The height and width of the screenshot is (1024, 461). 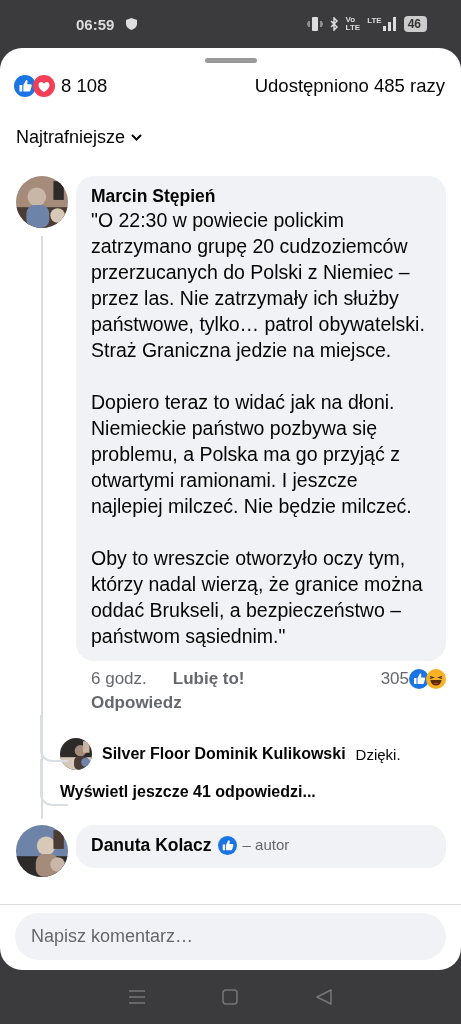 I want to click on love-reaction-icon, so click(x=44, y=86).